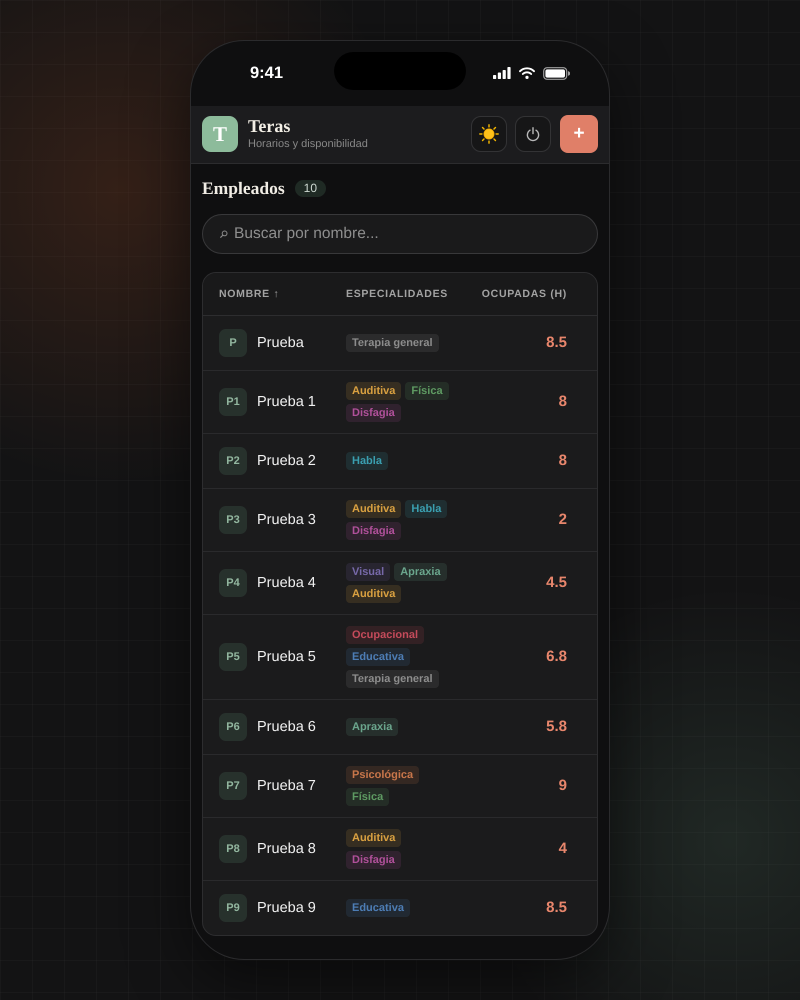  What do you see at coordinates (286, 402) in the screenshot?
I see `employee-name: Prueba 1` at bounding box center [286, 402].